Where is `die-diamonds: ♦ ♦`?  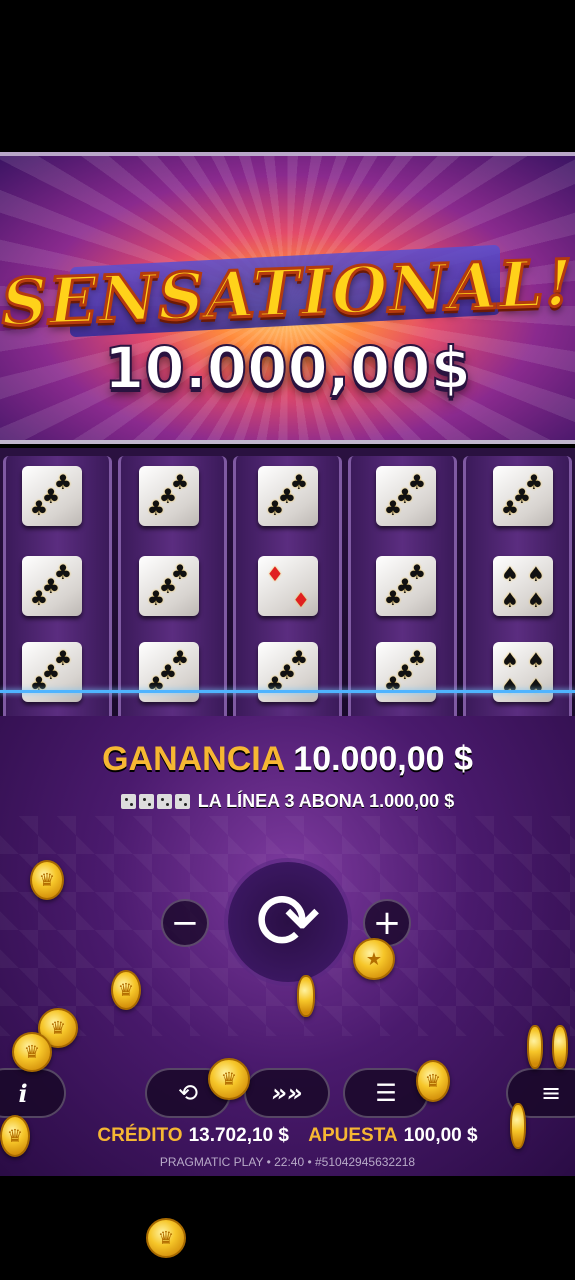
die-diamonds: ♦ ♦ is located at coordinates (288, 586).